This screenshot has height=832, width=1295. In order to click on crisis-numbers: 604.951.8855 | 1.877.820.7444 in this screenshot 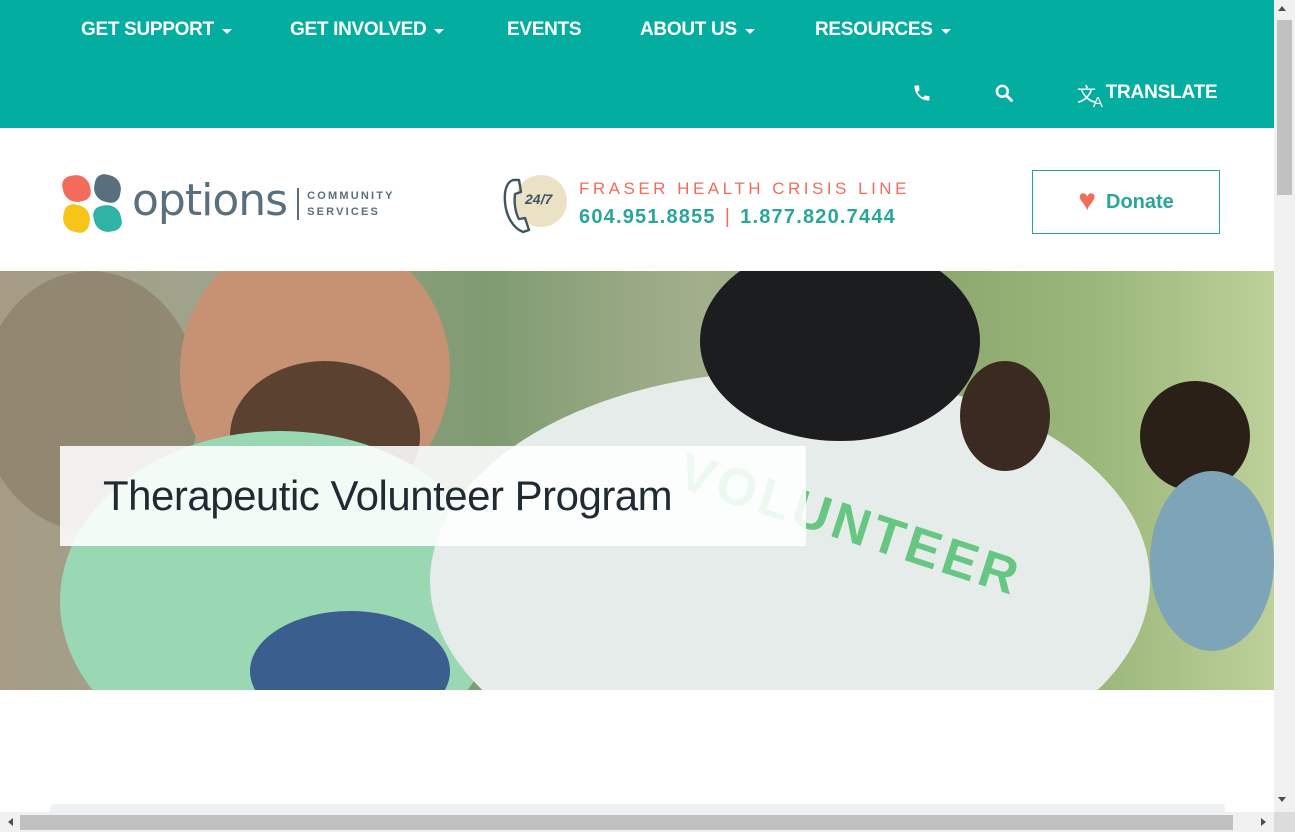, I will do `click(744, 217)`.